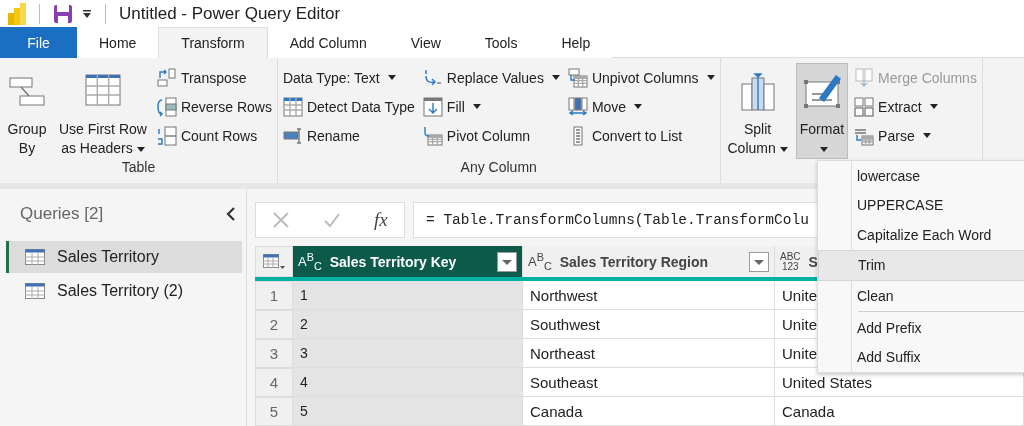  Describe the element at coordinates (491, 106) in the screenshot. I see `ribbon-button: Fill` at that location.